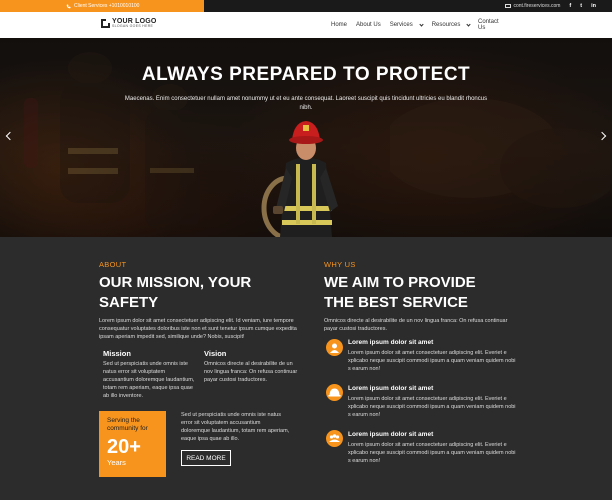 This screenshot has width=612, height=500. I want to click on mission-title: Mission, so click(117, 353).